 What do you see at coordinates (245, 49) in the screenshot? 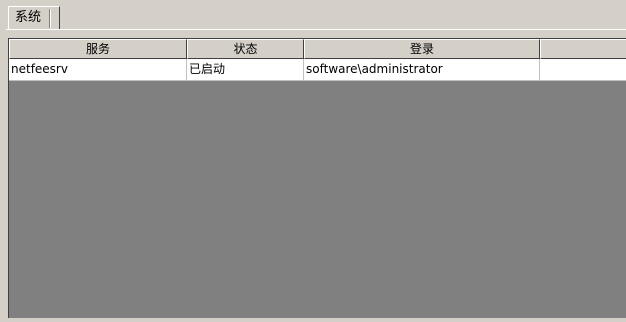
I see `column-header-status: 状态` at bounding box center [245, 49].